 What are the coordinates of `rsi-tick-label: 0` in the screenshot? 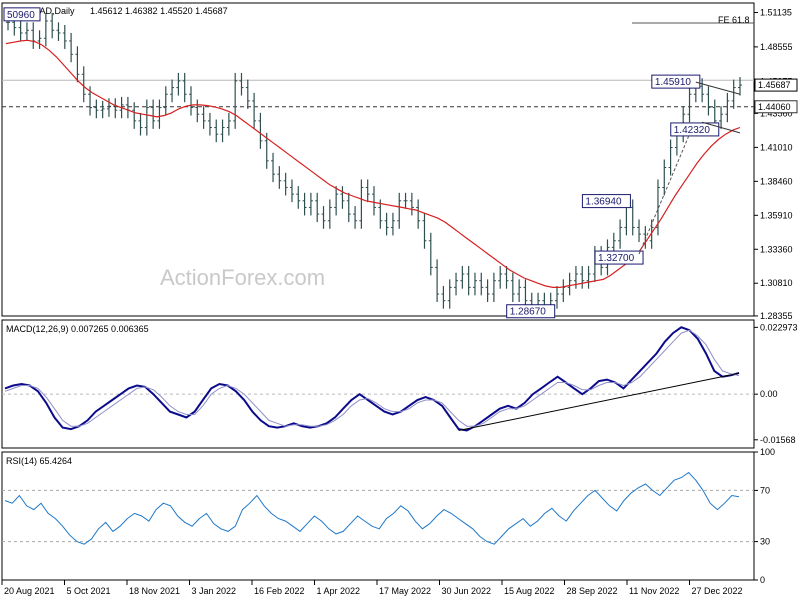 It's located at (762, 580).